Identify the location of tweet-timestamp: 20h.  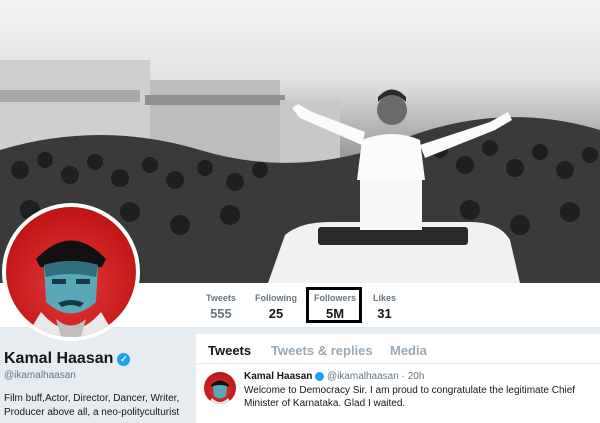
(416, 376).